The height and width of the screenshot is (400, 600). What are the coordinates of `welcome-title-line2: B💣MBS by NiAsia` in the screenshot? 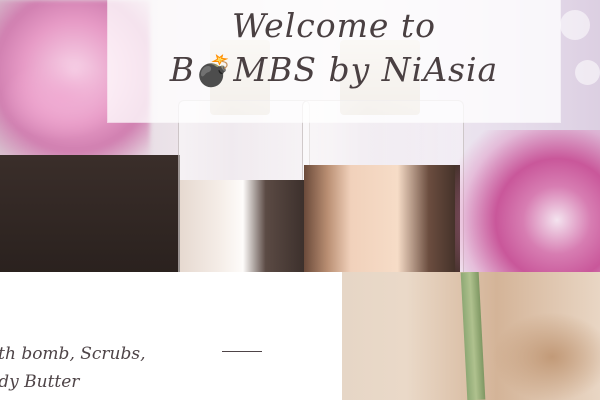 It's located at (334, 71).